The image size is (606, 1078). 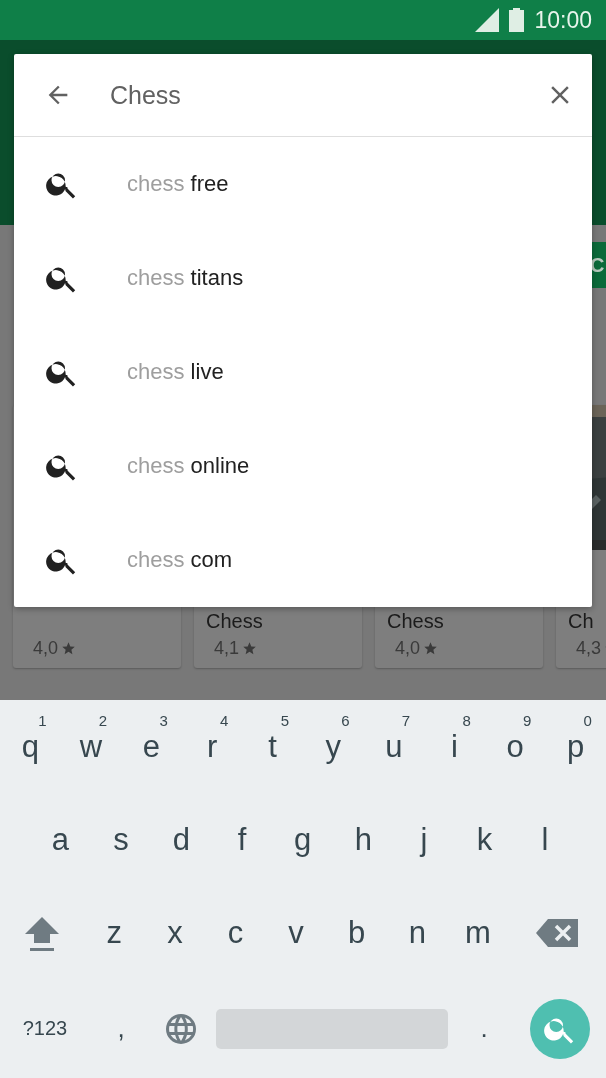 I want to click on suggestion-item: chess online, so click(x=188, y=466).